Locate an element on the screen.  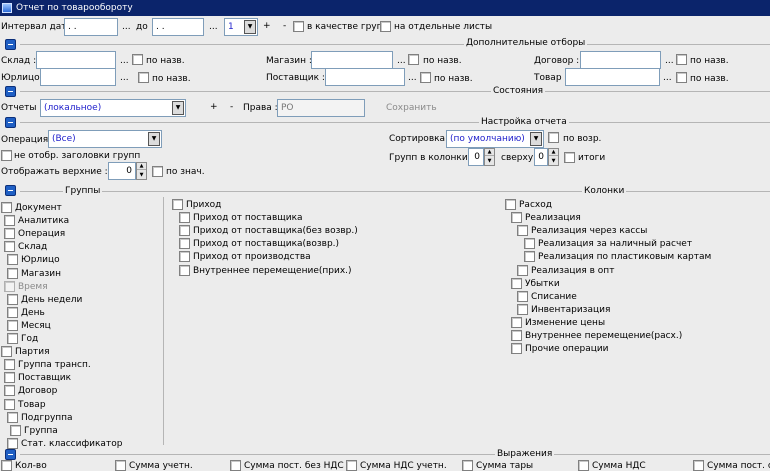
collapse-expressions-icon is located at coordinates (10, 454).